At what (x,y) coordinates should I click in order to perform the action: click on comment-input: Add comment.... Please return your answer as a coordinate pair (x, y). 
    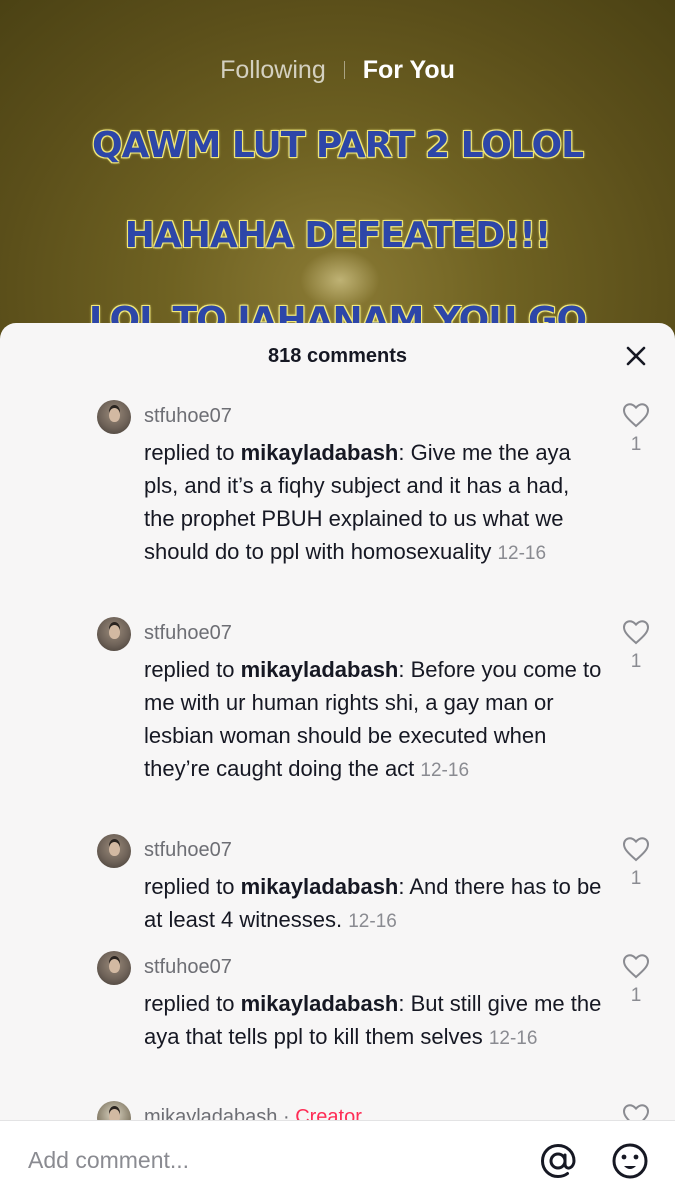
    Looking at the image, I should click on (108, 1160).